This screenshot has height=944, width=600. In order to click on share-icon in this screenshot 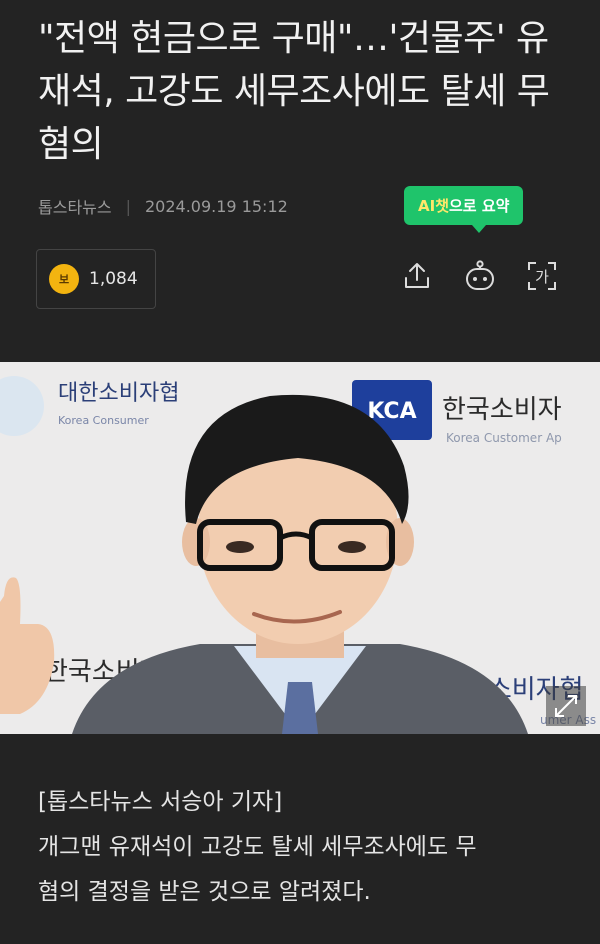, I will do `click(417, 276)`.